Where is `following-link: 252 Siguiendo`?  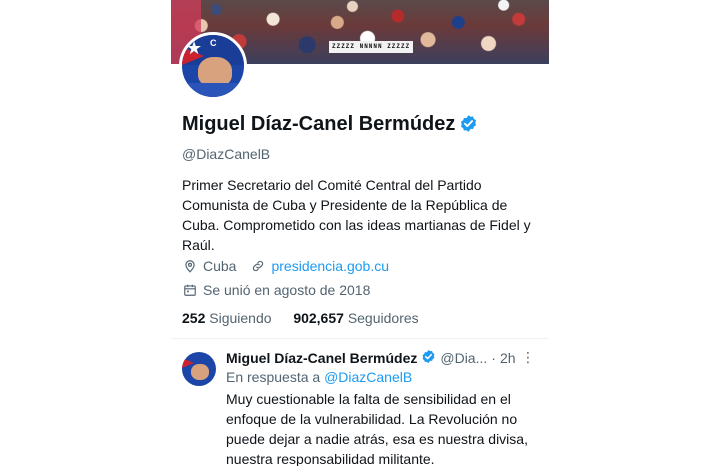
following-link: 252 Siguiendo is located at coordinates (227, 318).